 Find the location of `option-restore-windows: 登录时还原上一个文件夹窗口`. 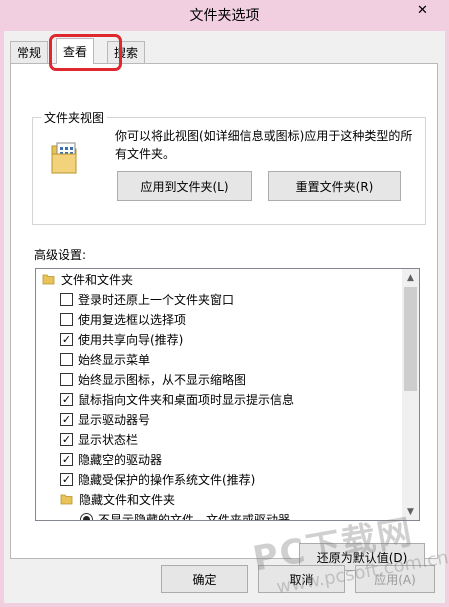

option-restore-windows: 登录时还原上一个文件夹窗口 is located at coordinates (147, 299).